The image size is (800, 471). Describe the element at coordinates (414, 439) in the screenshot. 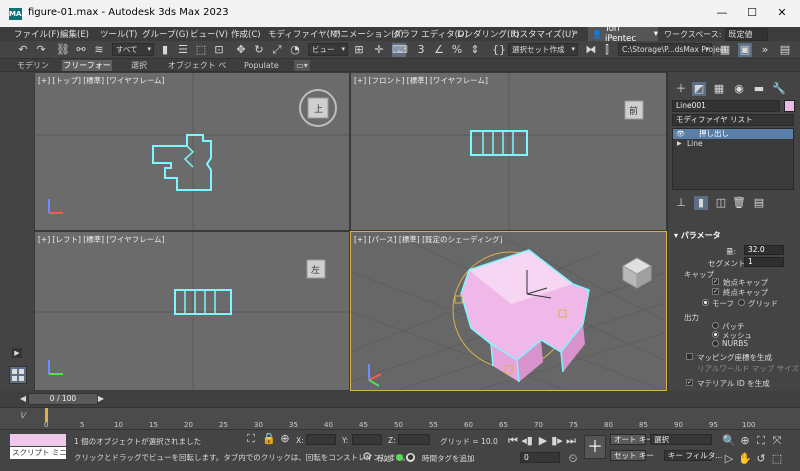

I see `z-coord-field` at that location.